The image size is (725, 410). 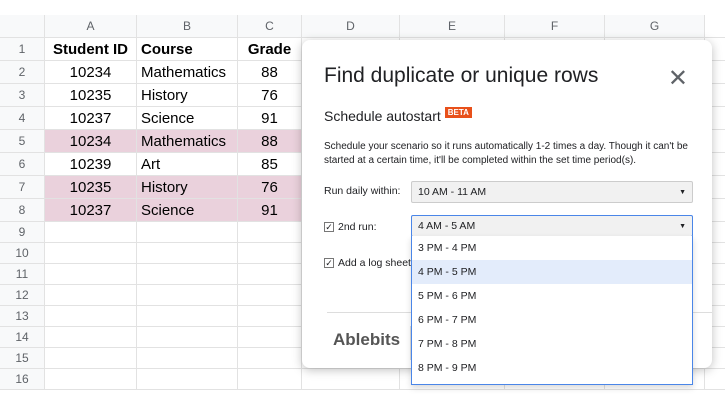 What do you see at coordinates (91, 49) in the screenshot?
I see `header-cell: Student ID` at bounding box center [91, 49].